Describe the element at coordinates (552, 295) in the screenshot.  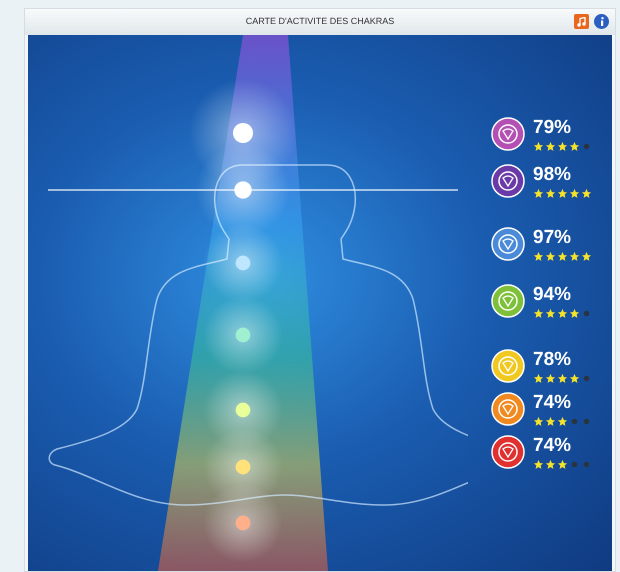
I see `activity-percentage: 94%` at that location.